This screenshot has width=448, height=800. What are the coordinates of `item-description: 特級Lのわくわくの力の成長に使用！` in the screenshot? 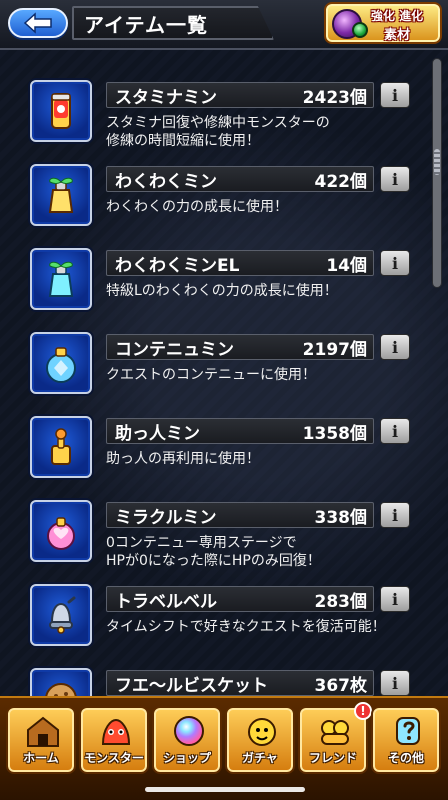 It's located at (222, 291).